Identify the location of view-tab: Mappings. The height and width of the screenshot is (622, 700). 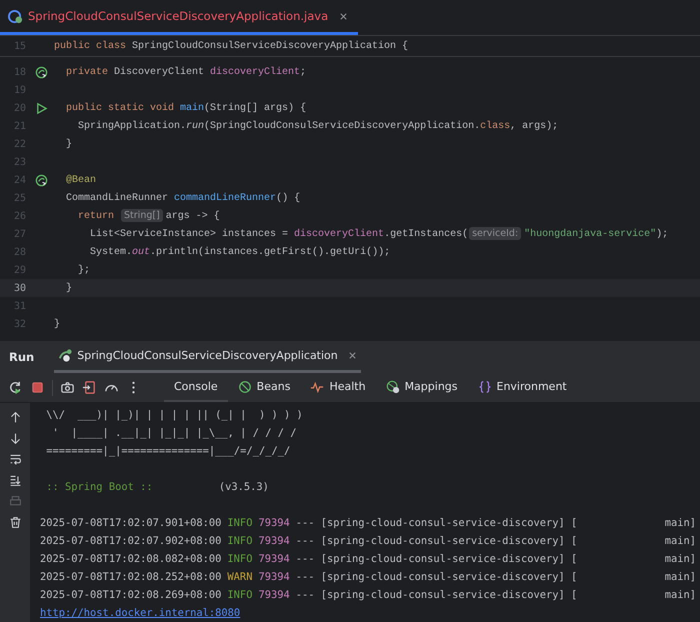
(422, 387).